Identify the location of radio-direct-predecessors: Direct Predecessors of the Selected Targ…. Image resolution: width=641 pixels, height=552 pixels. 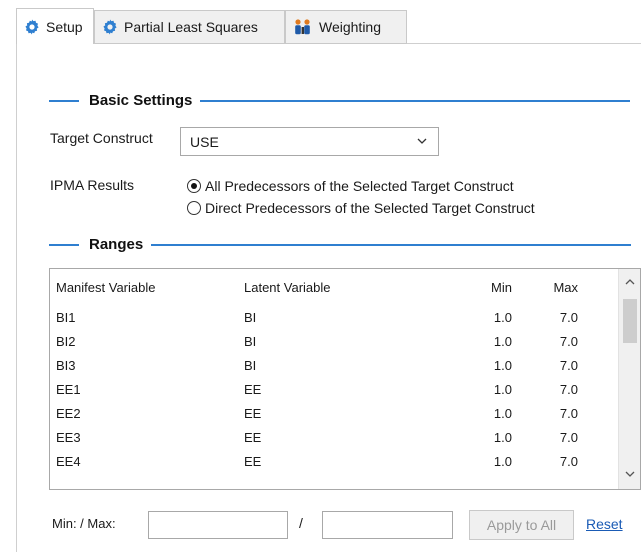
(361, 208).